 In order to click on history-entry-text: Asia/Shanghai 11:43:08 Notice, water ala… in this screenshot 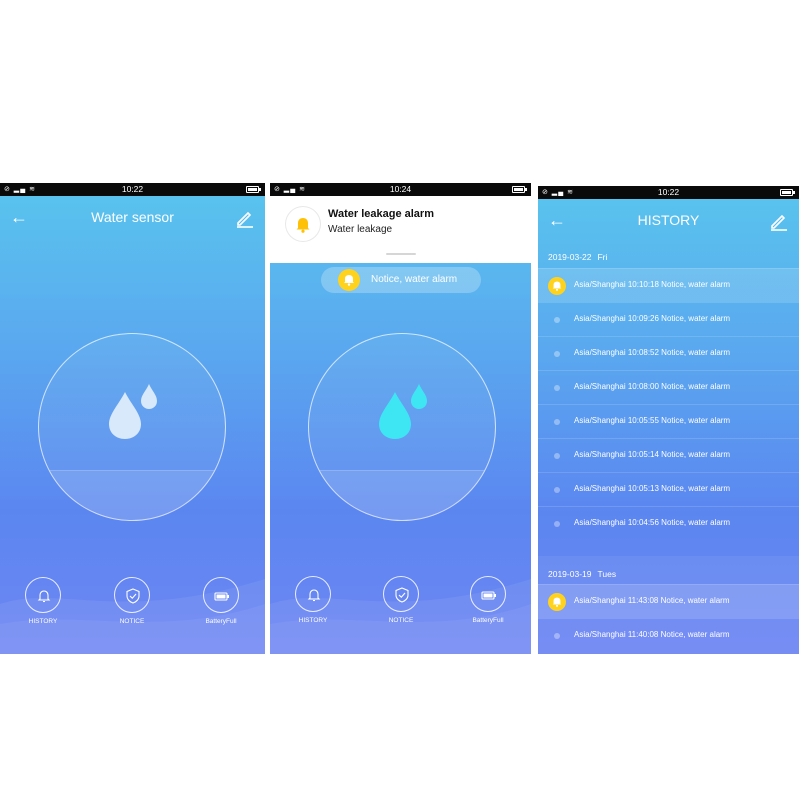, I will do `click(652, 600)`.